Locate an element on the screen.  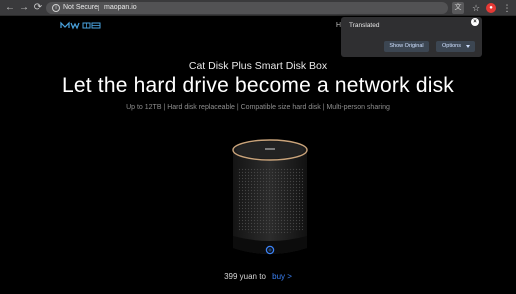
product-image is located at coordinates (270, 199).